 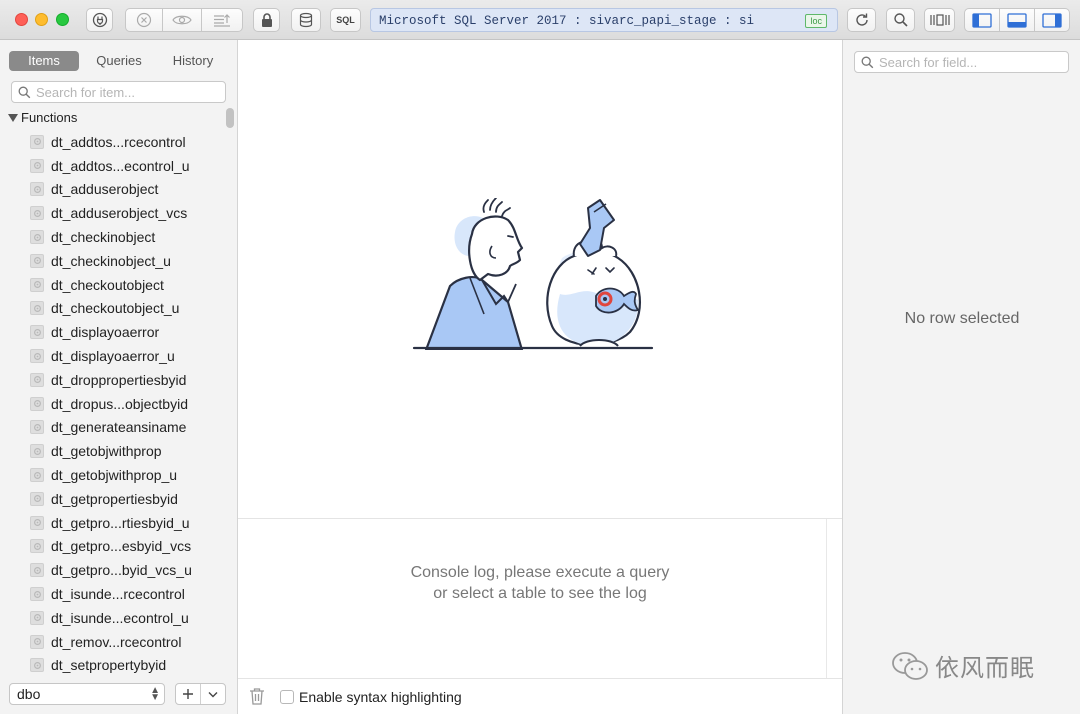 I want to click on function-list-item: dt_checkinobject, so click(x=112, y=237).